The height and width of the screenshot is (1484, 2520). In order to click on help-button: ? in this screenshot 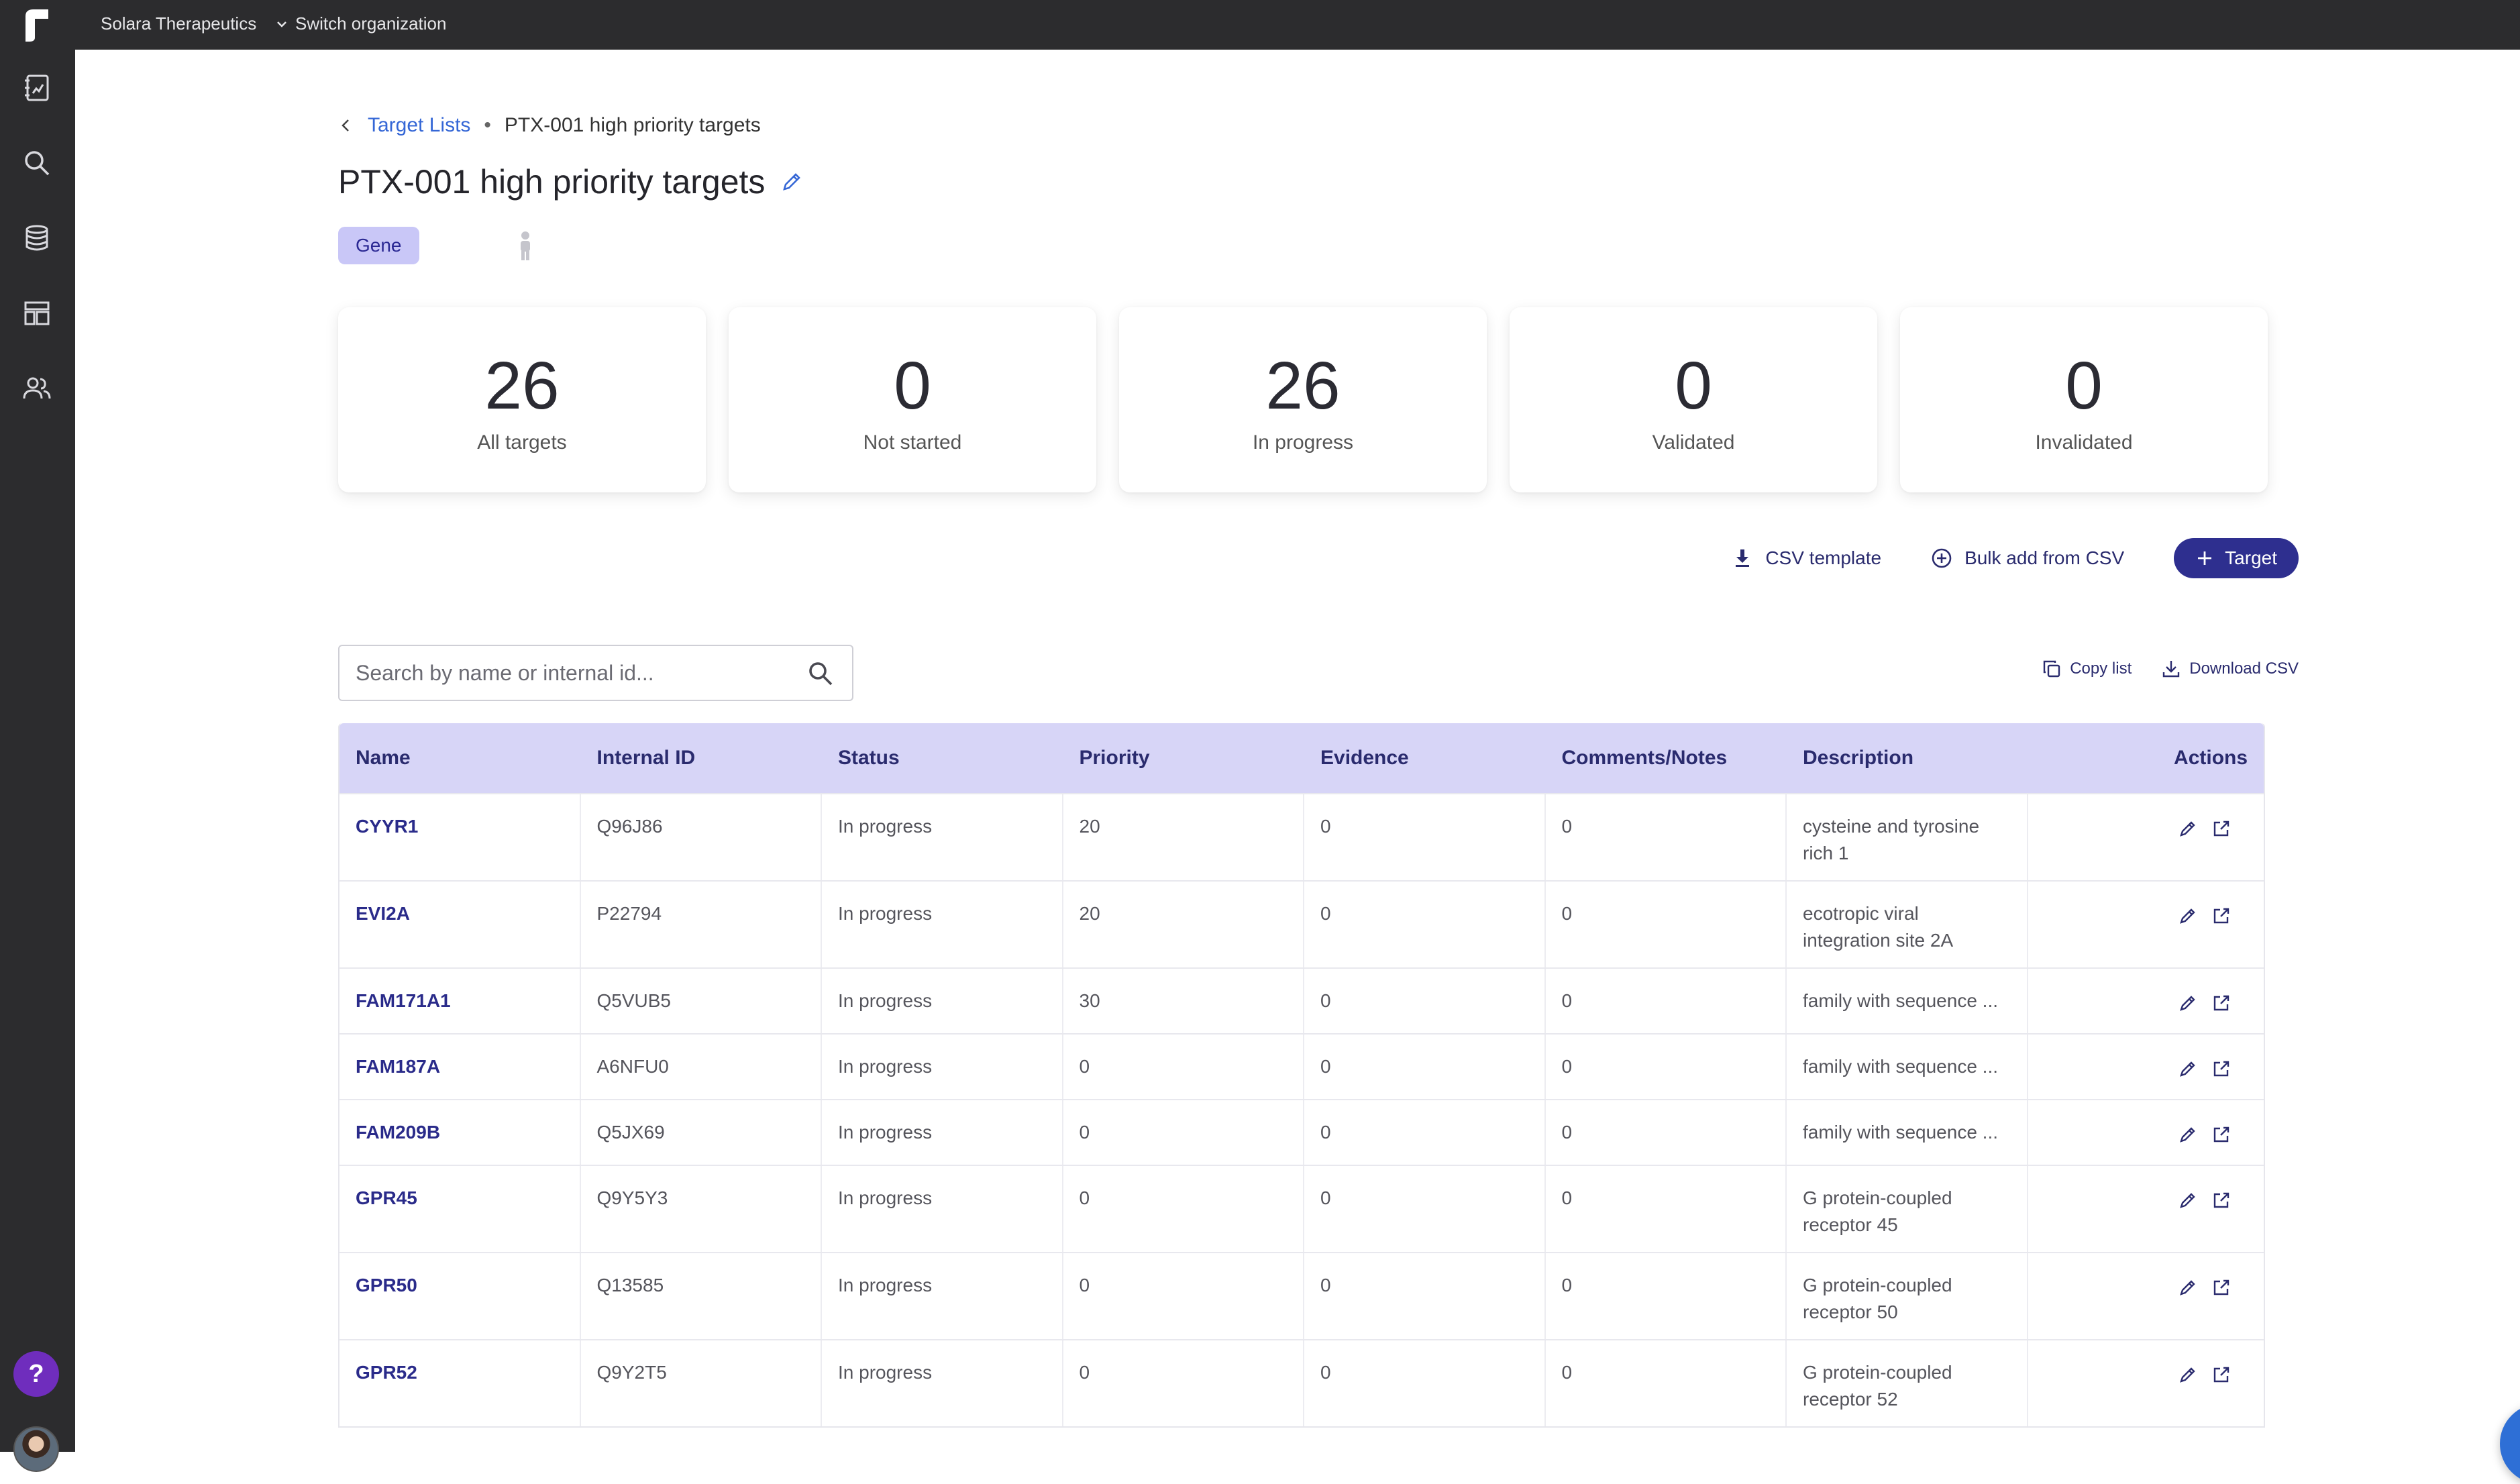, I will do `click(36, 1374)`.